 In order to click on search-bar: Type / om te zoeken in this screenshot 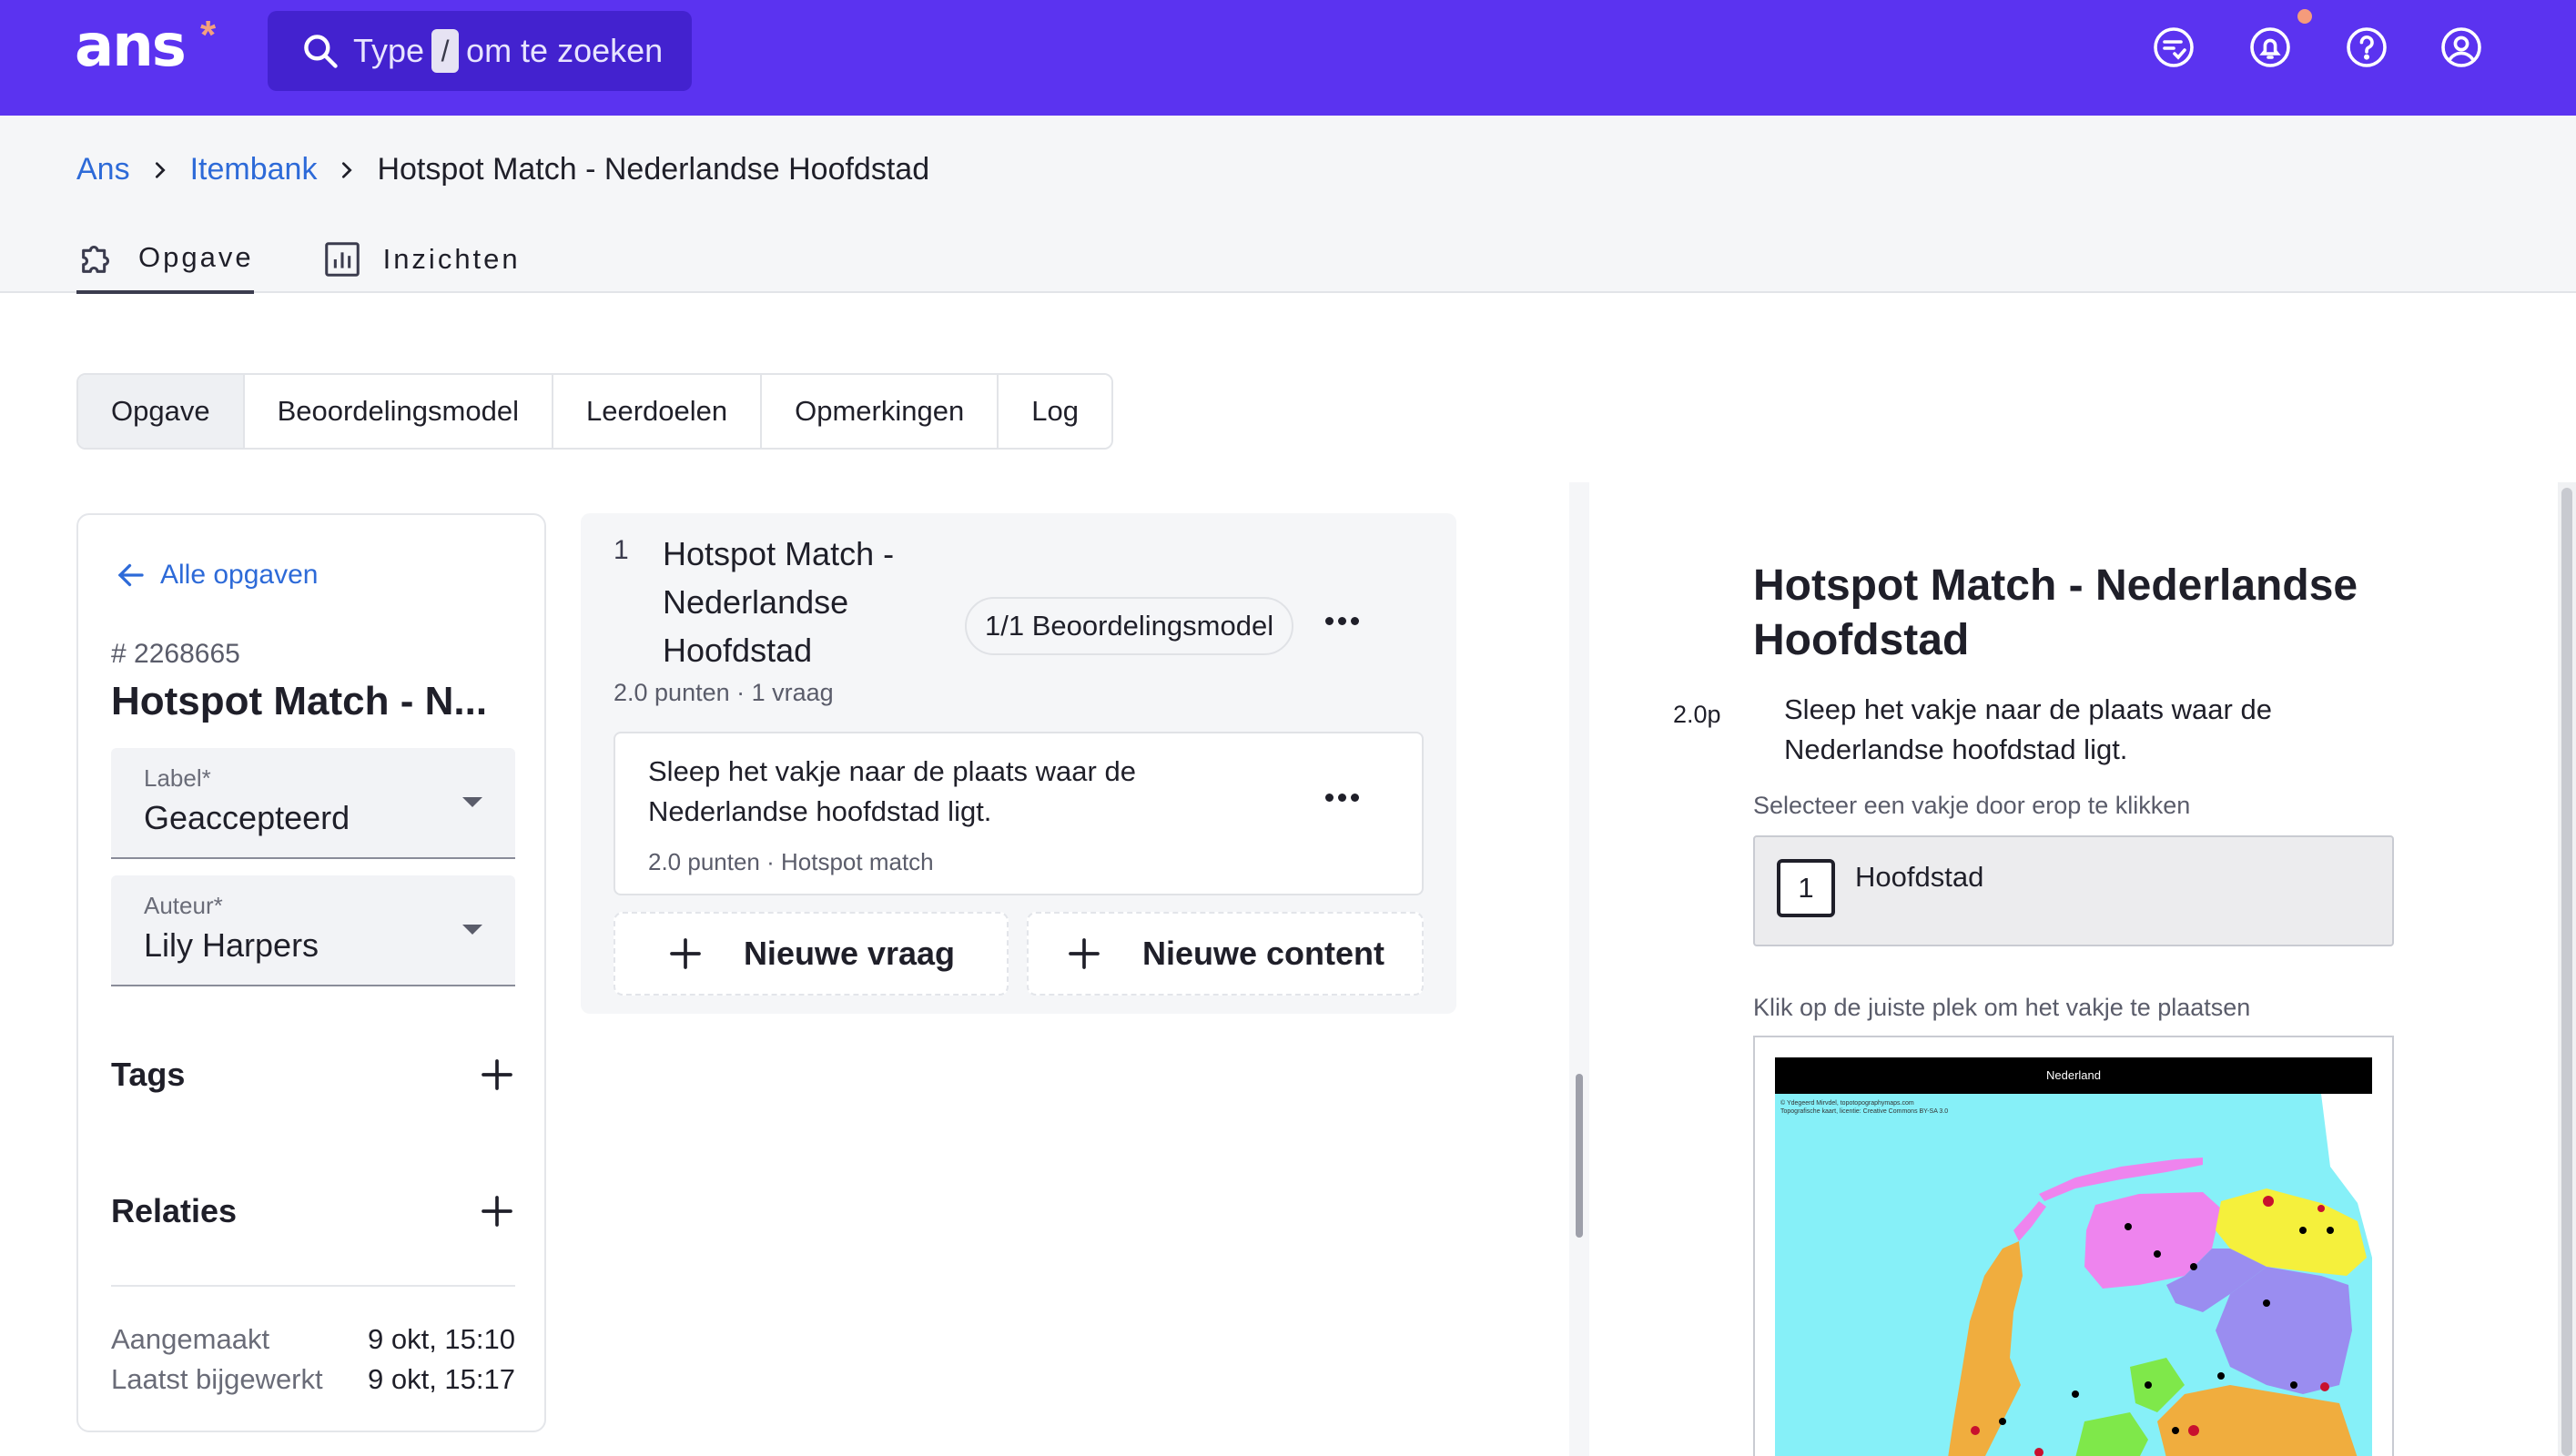, I will do `click(480, 51)`.